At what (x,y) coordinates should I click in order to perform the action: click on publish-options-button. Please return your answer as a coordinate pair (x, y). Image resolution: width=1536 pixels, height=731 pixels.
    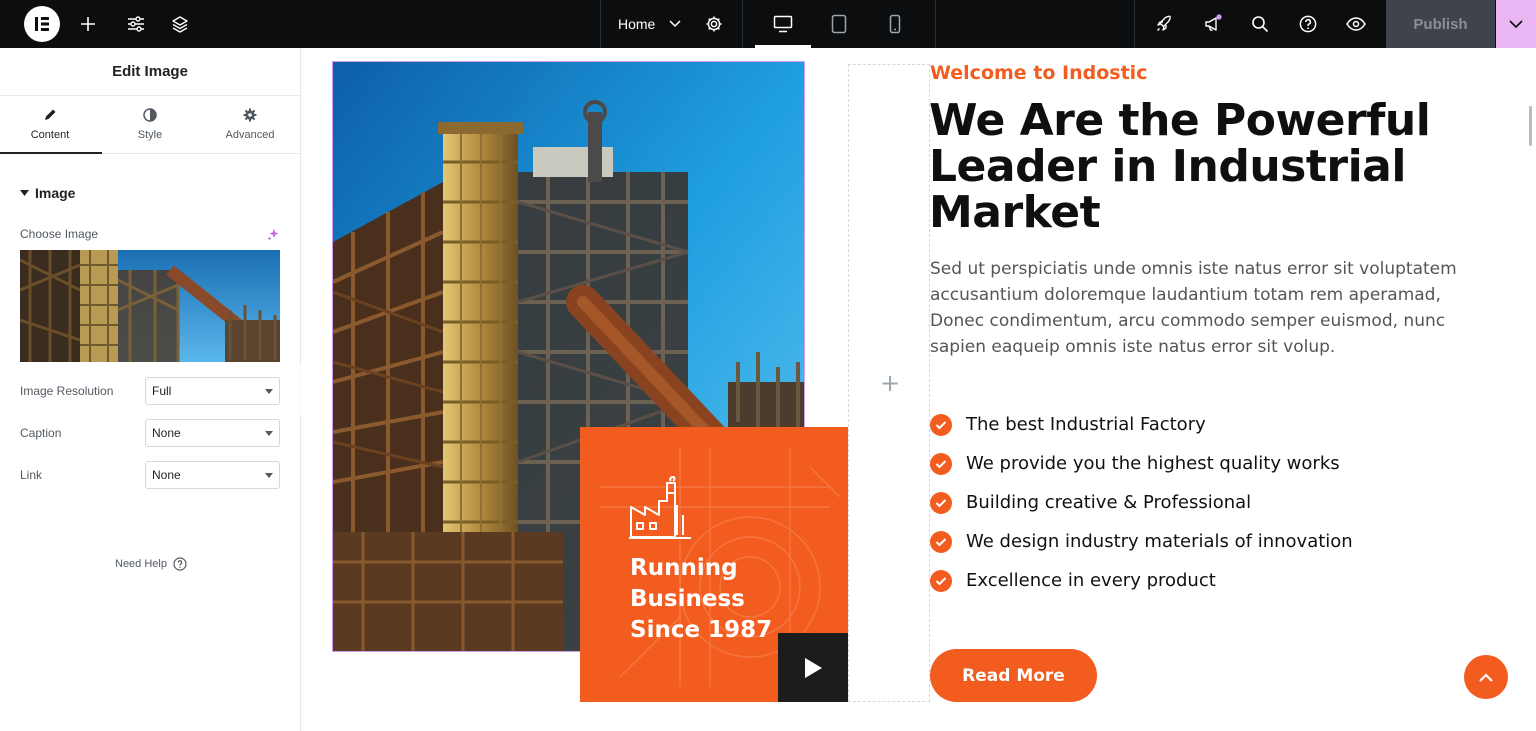
    Looking at the image, I should click on (1516, 24).